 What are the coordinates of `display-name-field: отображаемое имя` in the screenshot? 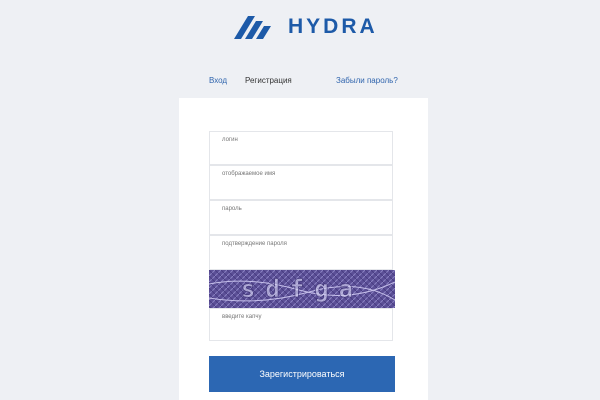 It's located at (301, 182).